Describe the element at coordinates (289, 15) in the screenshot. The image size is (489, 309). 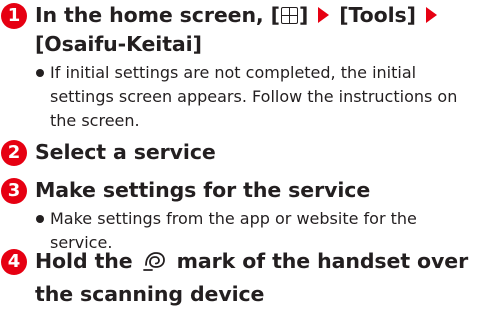
I see `grid-key-icon` at that location.